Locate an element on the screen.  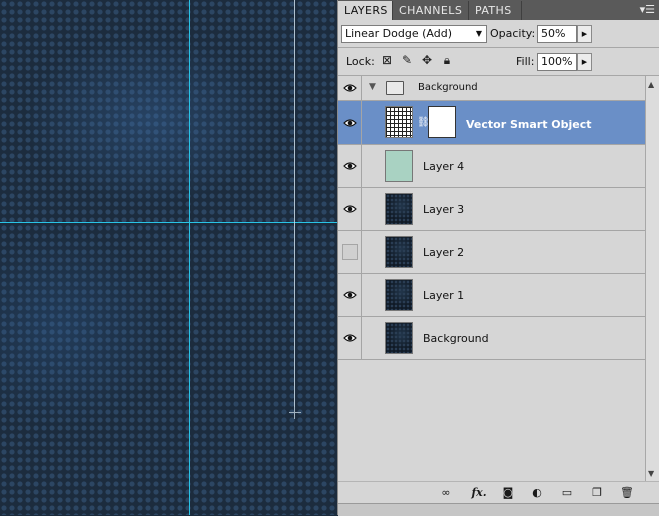
blend-row: Linear Dodge (Add) ▼ Opacity: 50% ▶ is located at coordinates (498, 34).